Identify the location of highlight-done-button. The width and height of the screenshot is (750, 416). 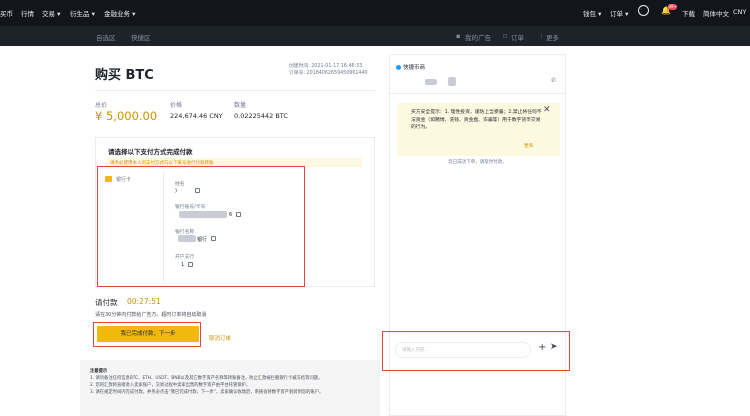
(147, 334).